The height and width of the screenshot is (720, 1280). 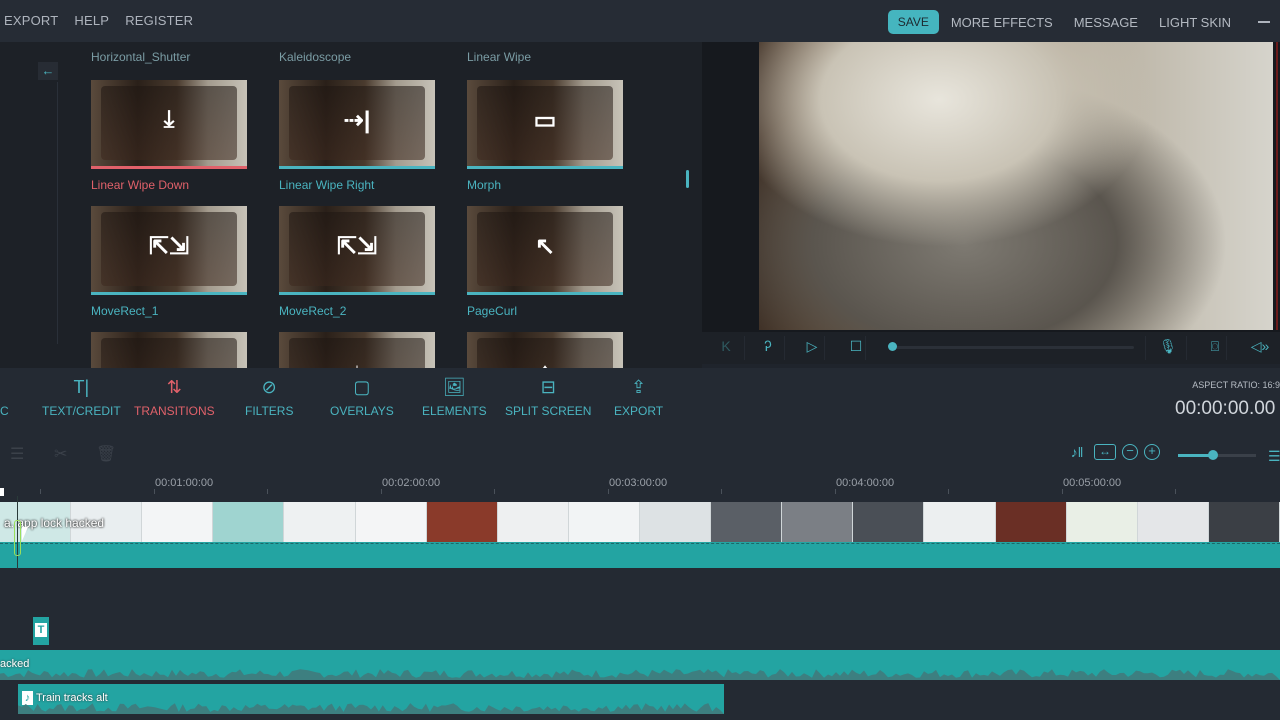 What do you see at coordinates (371, 699) in the screenshot?
I see `audio-clip-2: ♪ Train tracks alt` at bounding box center [371, 699].